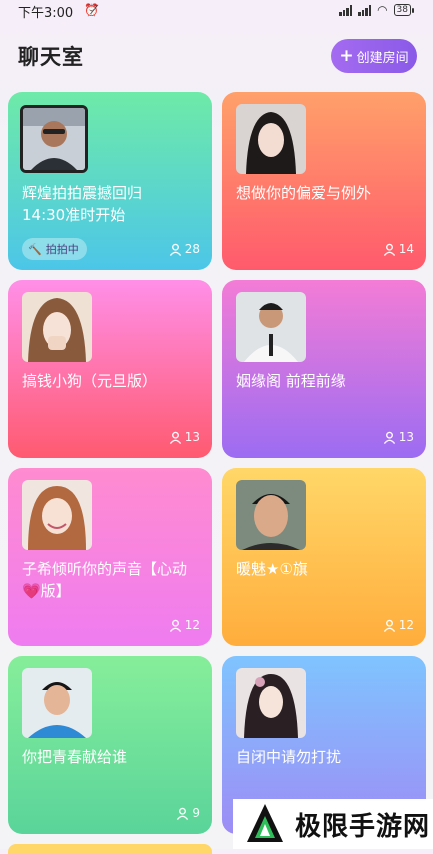 The height and width of the screenshot is (854, 433). I want to click on page-title: 聊天室, so click(51, 57).